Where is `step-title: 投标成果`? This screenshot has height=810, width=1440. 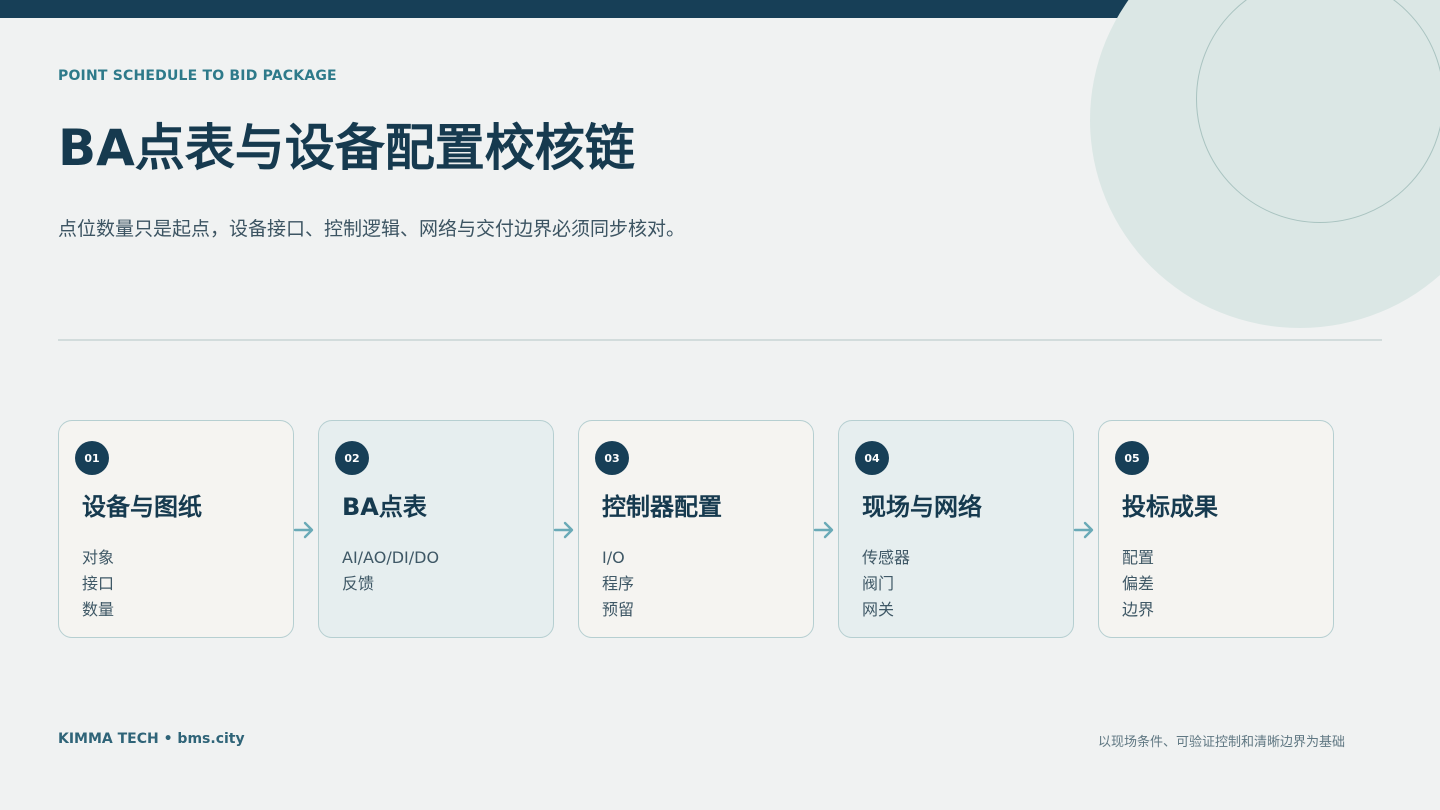
step-title: 投标成果 is located at coordinates (1170, 507).